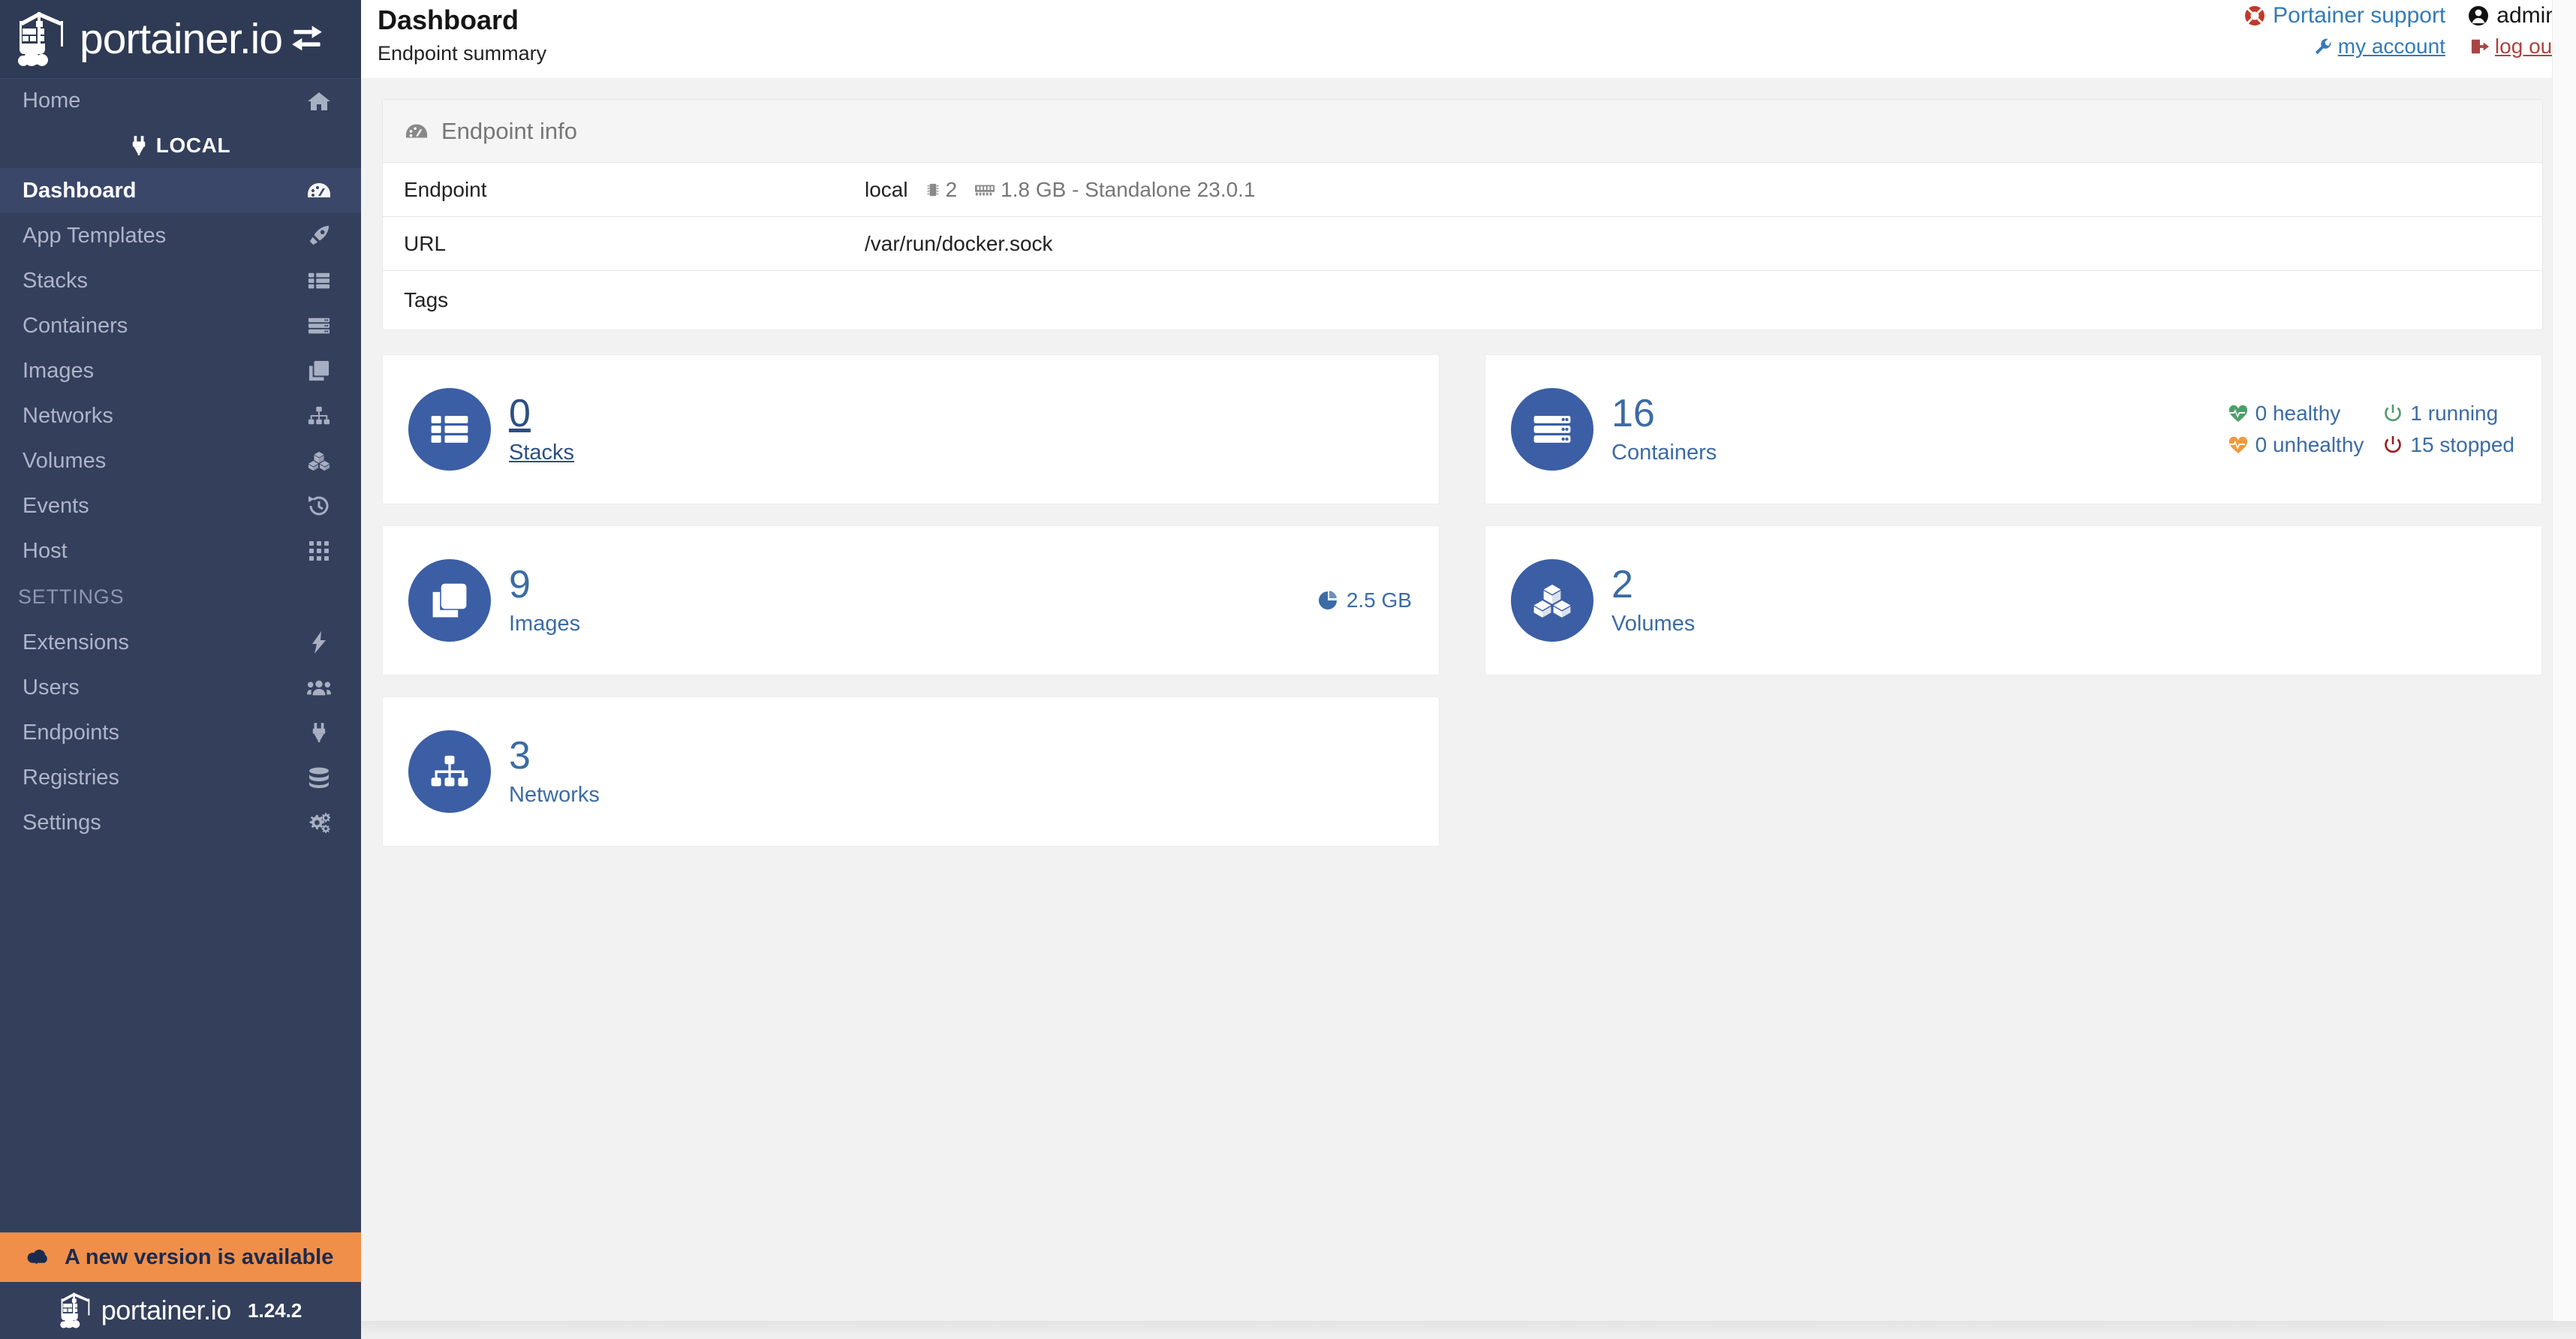 Image resolution: width=2576 pixels, height=1339 pixels. What do you see at coordinates (2238, 445) in the screenshot?
I see `heartbeat-icon` at bounding box center [2238, 445].